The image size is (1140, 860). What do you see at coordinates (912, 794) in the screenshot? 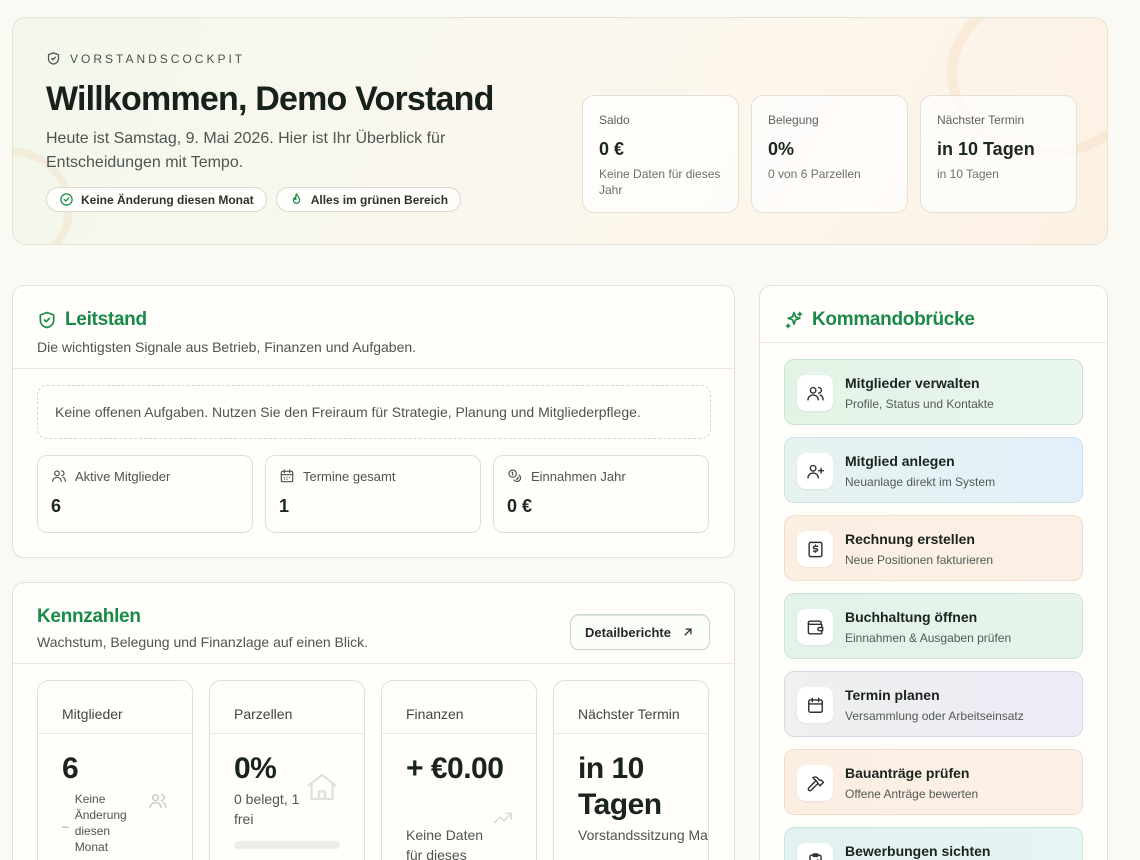
I see `action-subtitle: Offene Anträge bewerten` at bounding box center [912, 794].